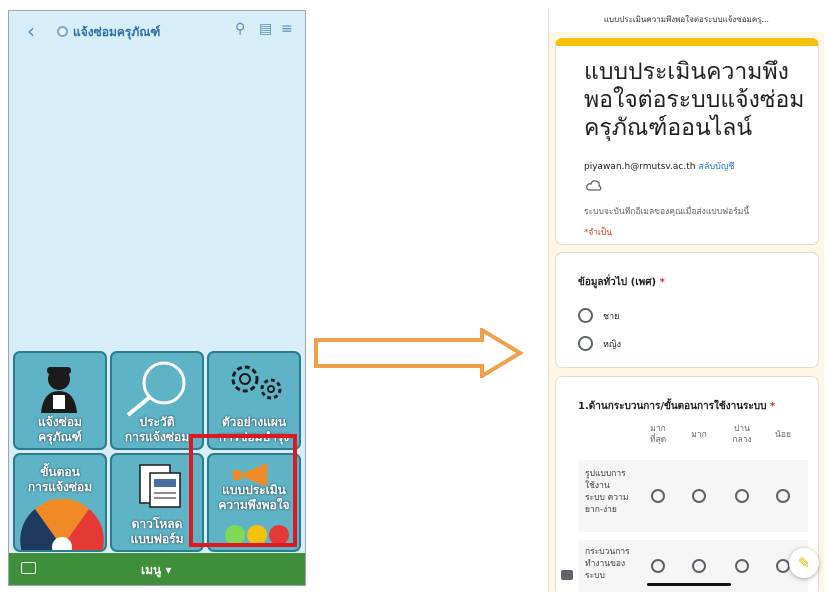 This screenshot has height=595, width=828. Describe the element at coordinates (742, 434) in the screenshot. I see `col-header-medium: ปาน กลาง` at that location.